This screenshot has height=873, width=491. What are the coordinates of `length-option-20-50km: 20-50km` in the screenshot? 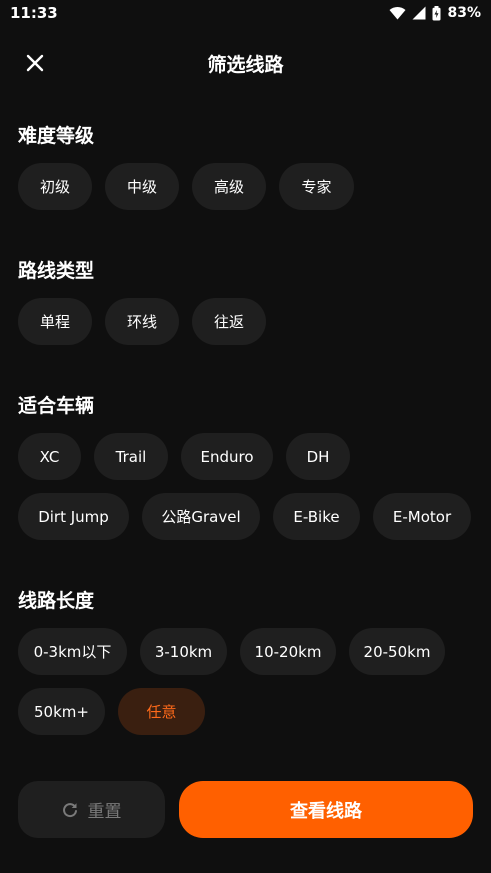 It's located at (397, 651).